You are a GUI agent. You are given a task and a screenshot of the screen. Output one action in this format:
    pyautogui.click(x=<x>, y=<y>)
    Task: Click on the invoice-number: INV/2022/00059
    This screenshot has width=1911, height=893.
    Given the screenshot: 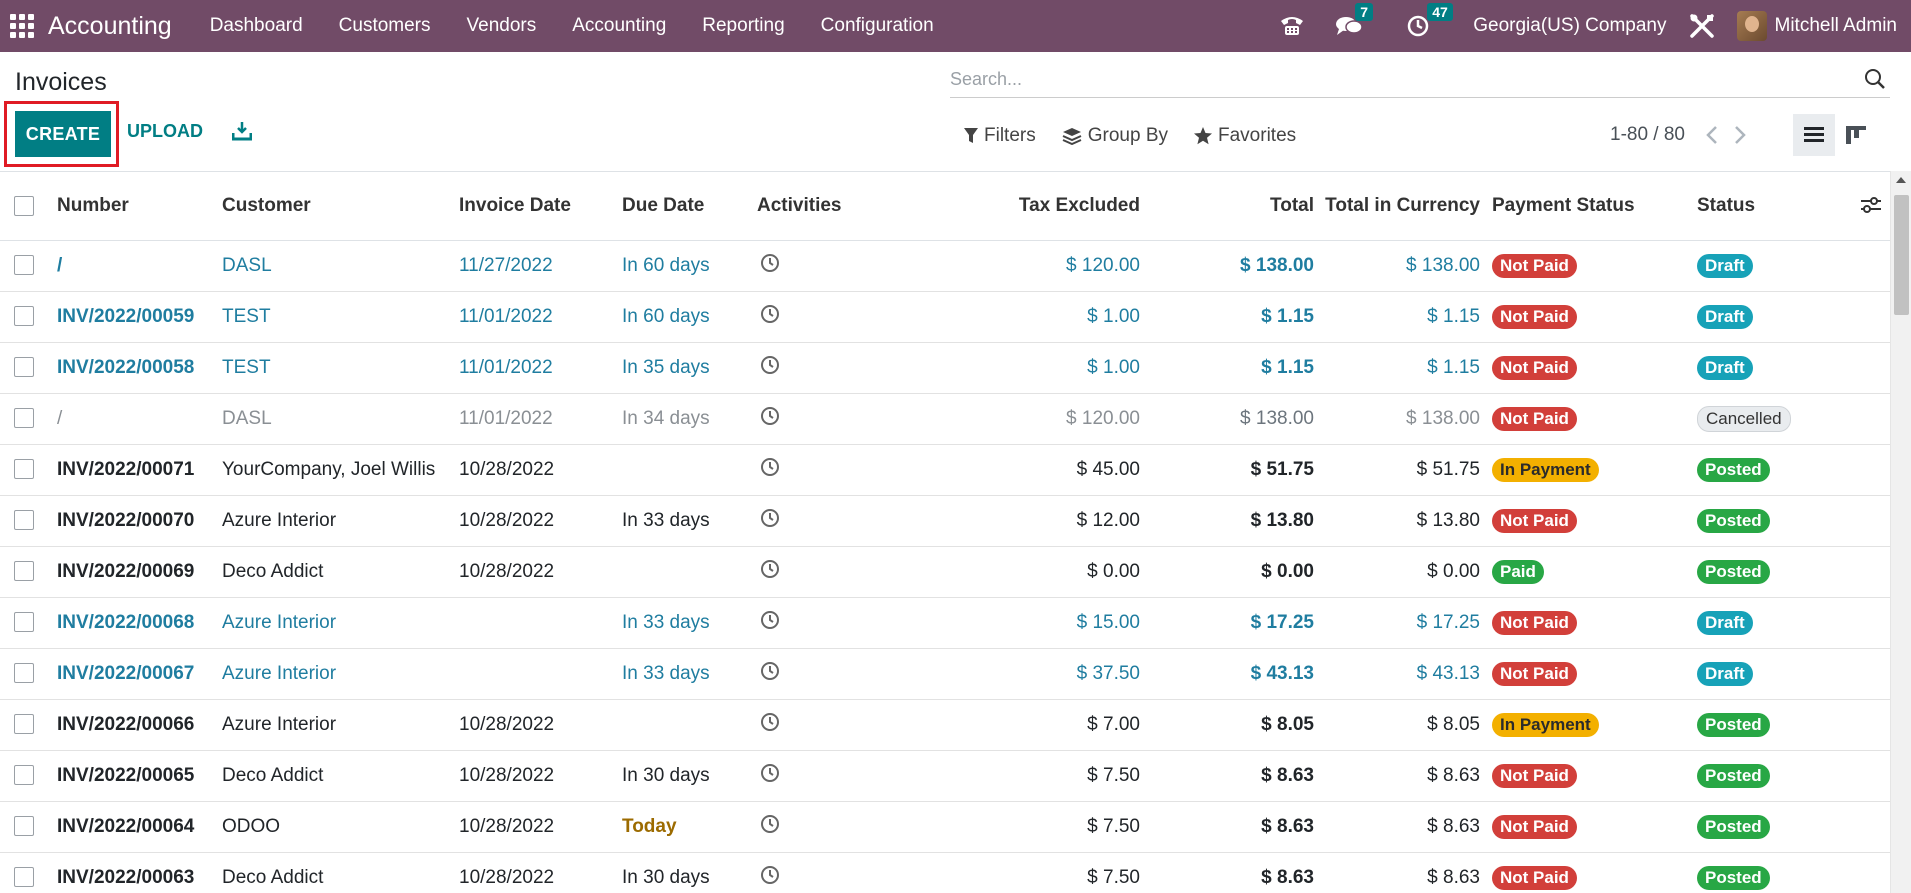 What is the action you would take?
    pyautogui.click(x=139, y=317)
    